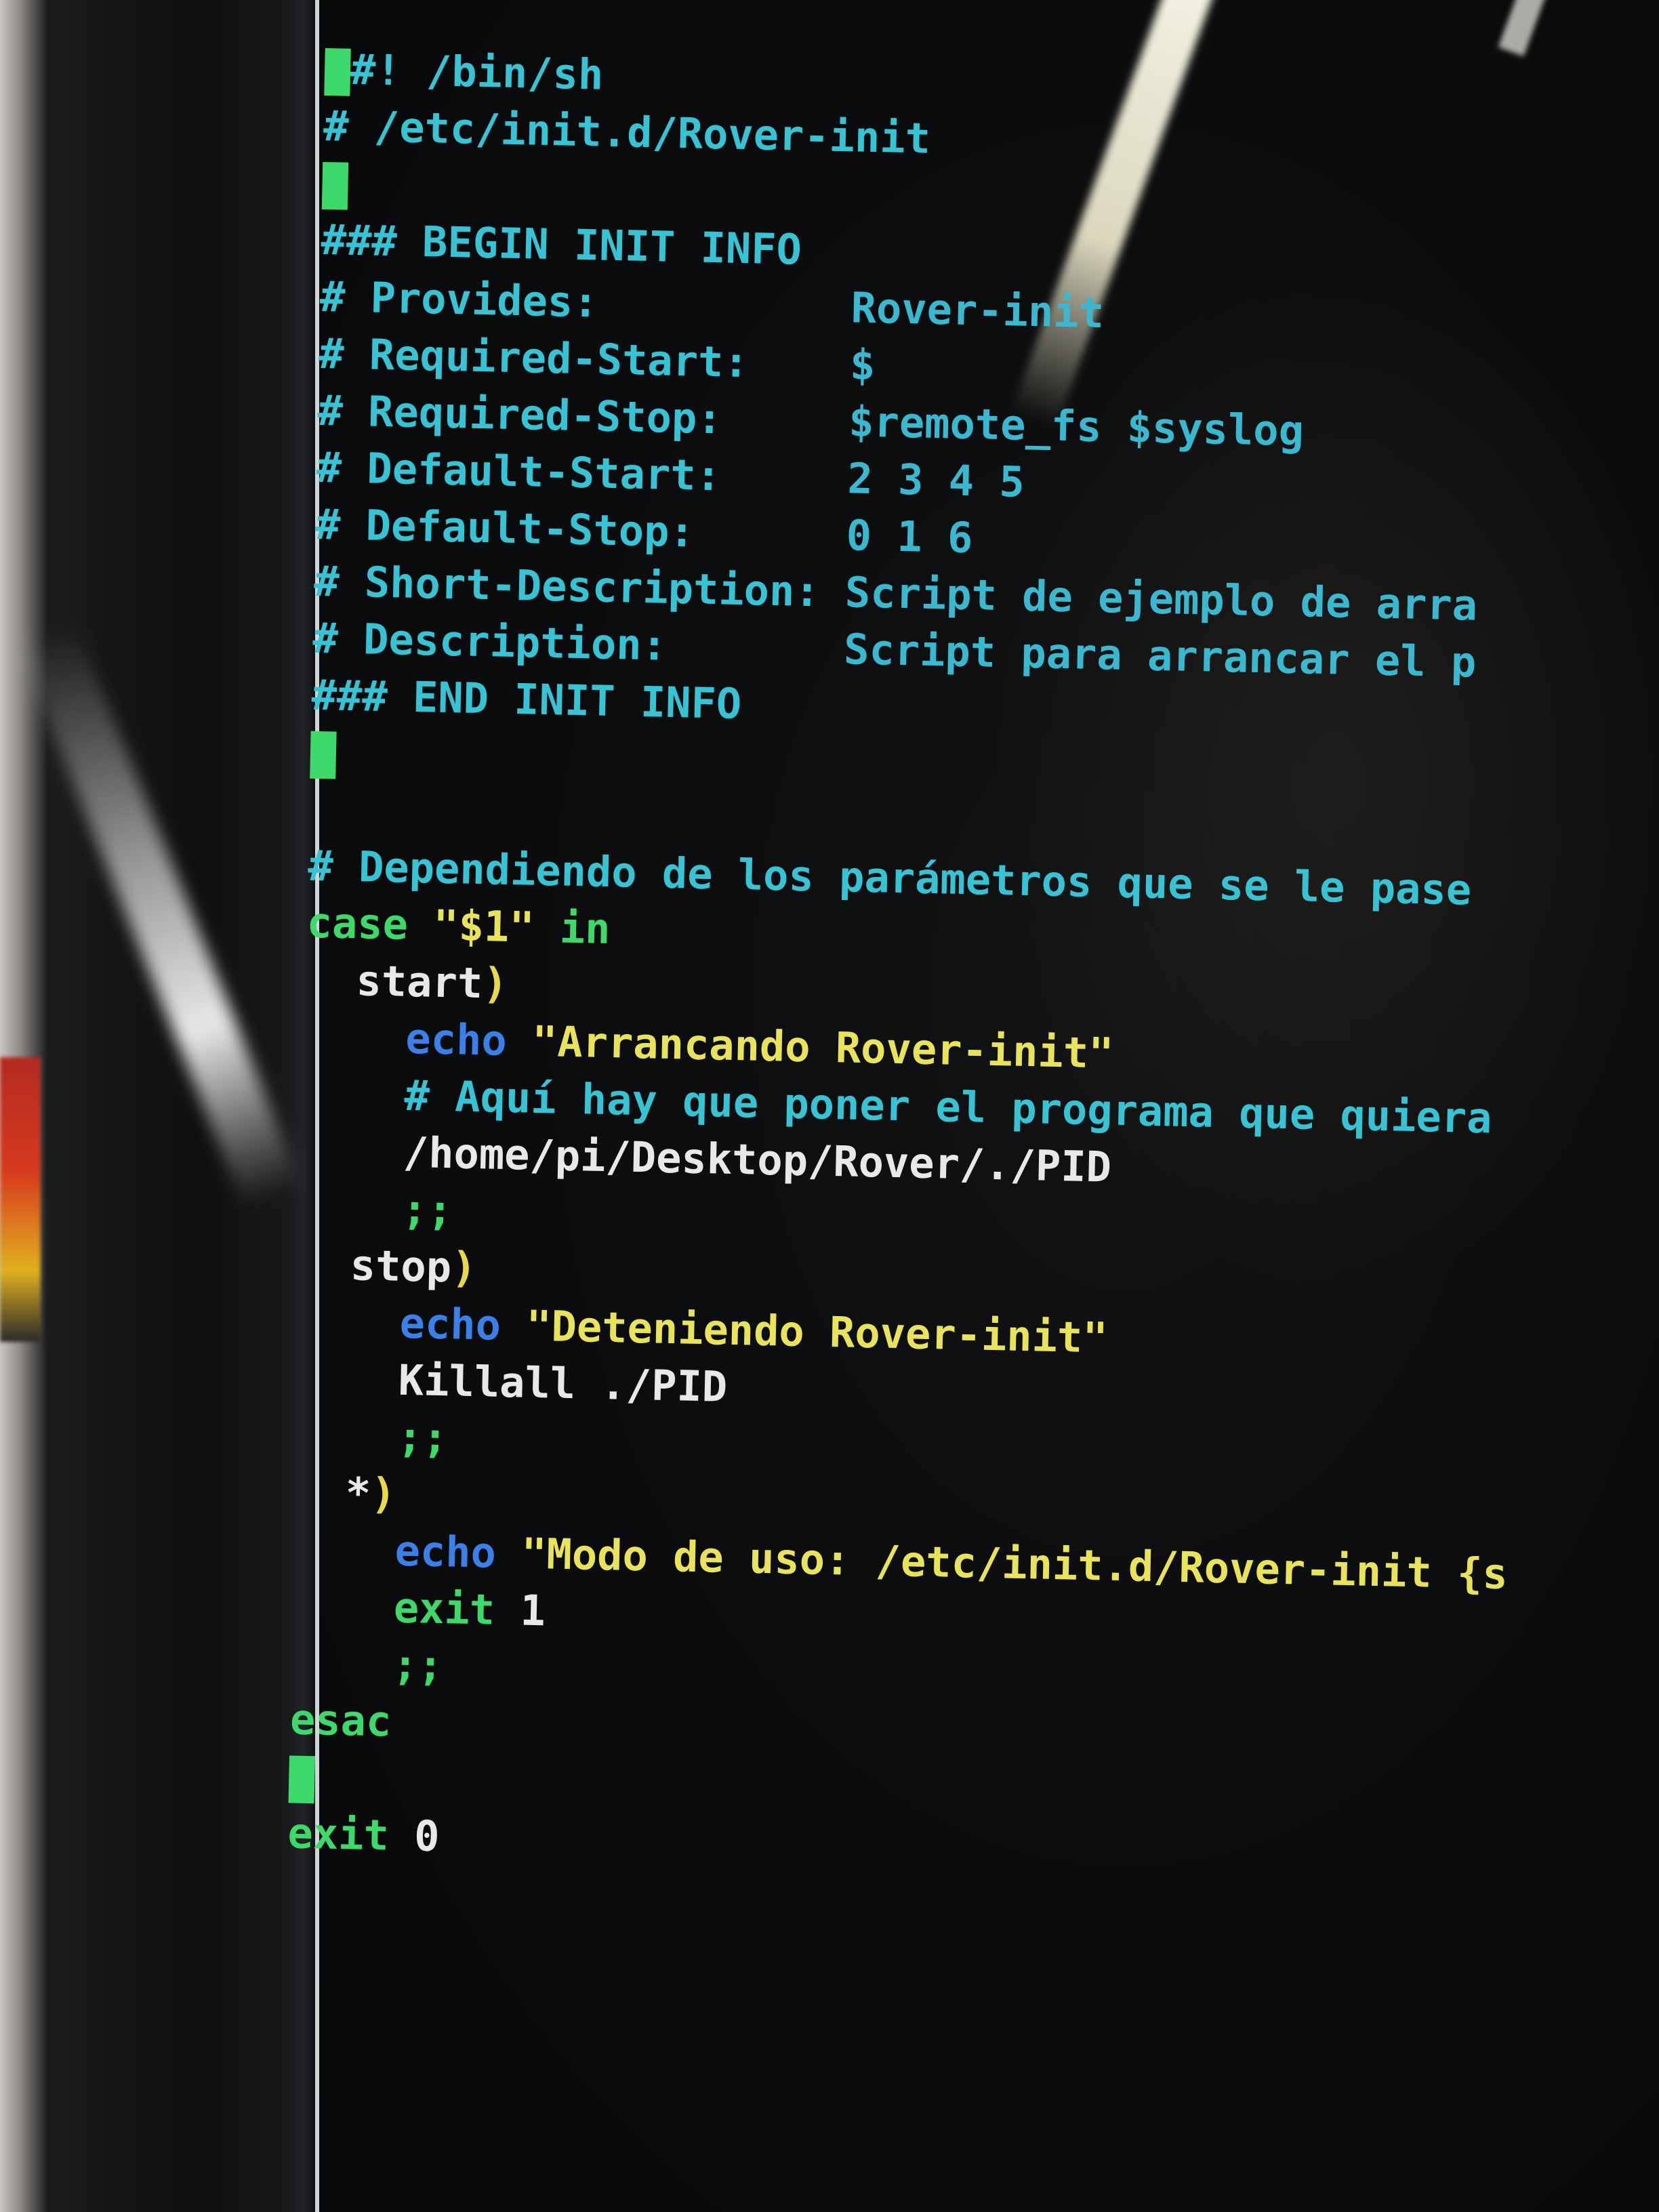  I want to click on code-token: "Deteniendo Rover-init", so click(817, 1331).